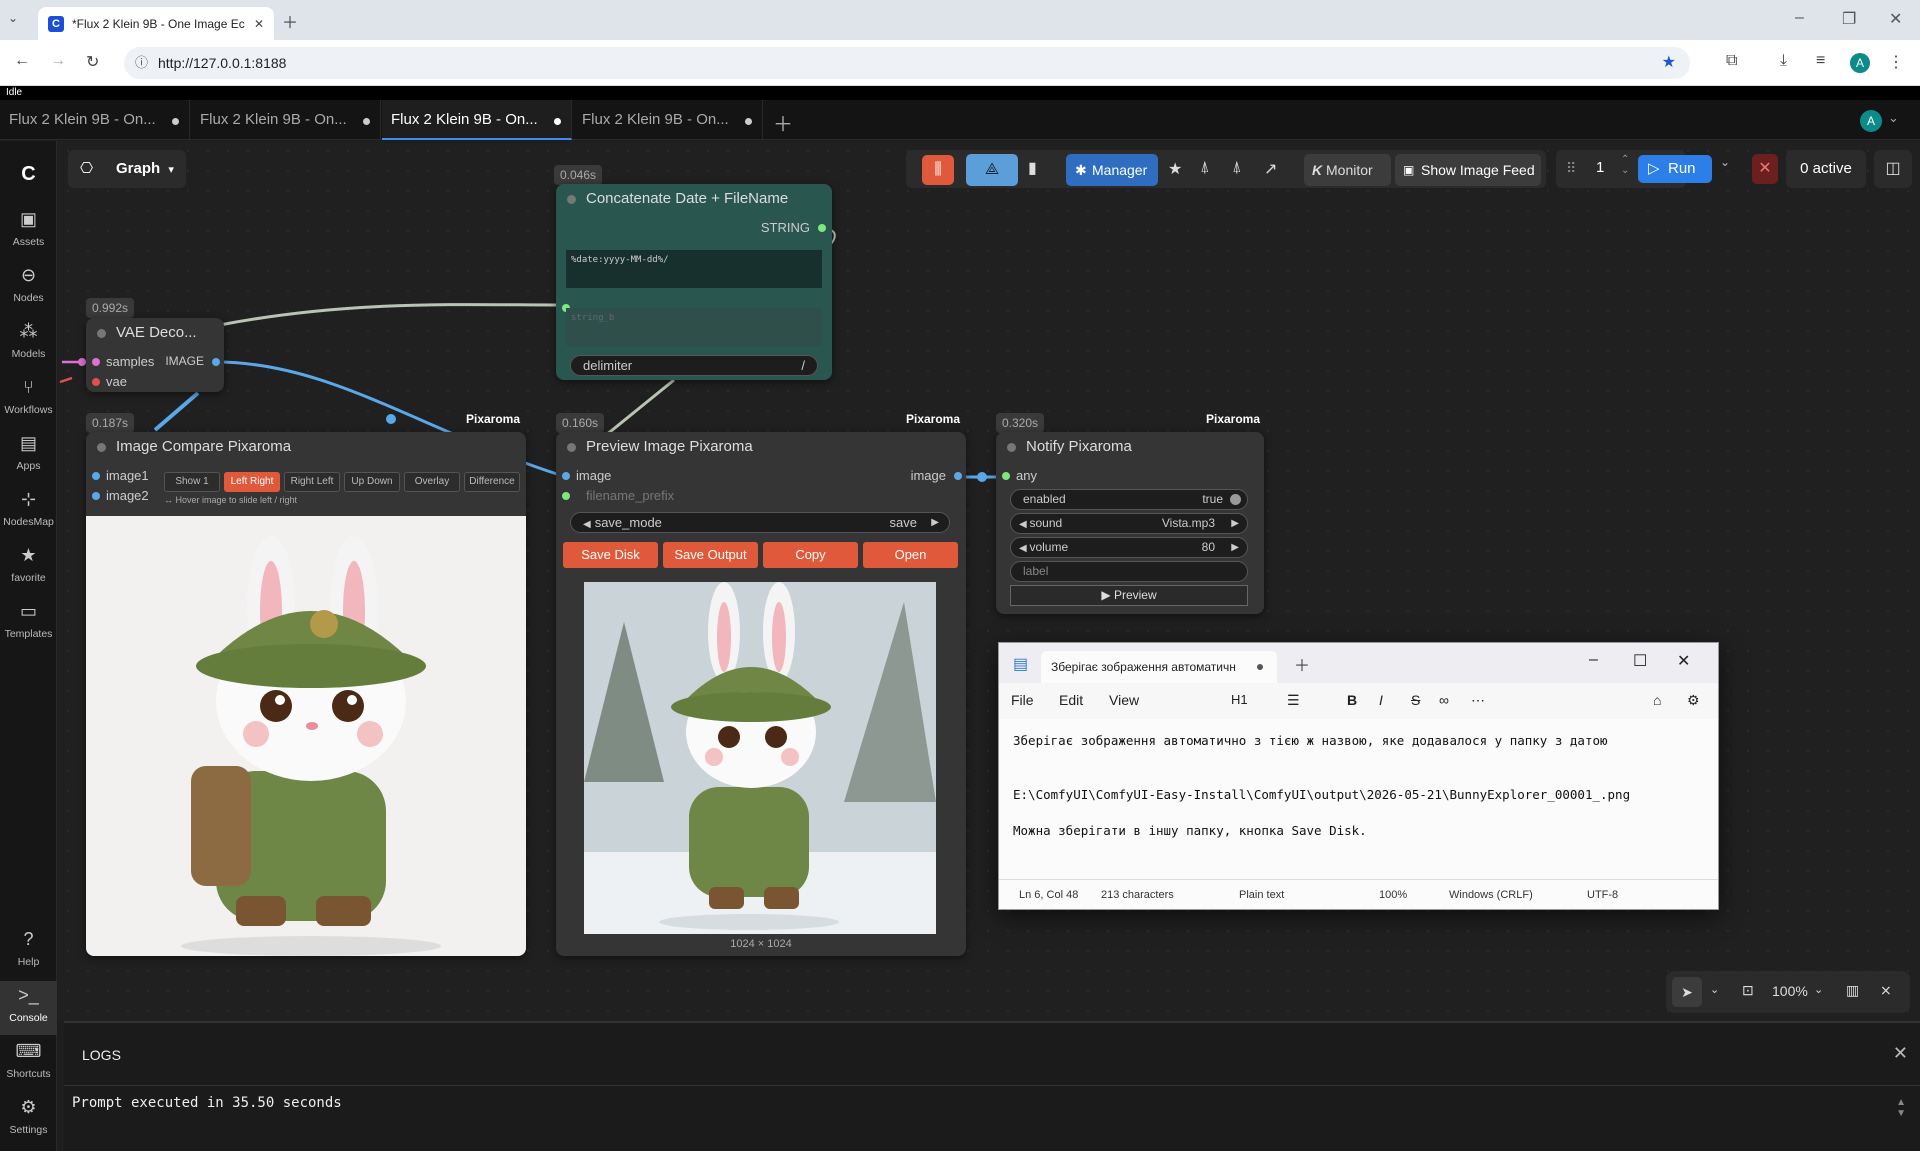 This screenshot has height=1151, width=1920. Describe the element at coordinates (1381, 700) in the screenshot. I see `italic-icon: I` at that location.